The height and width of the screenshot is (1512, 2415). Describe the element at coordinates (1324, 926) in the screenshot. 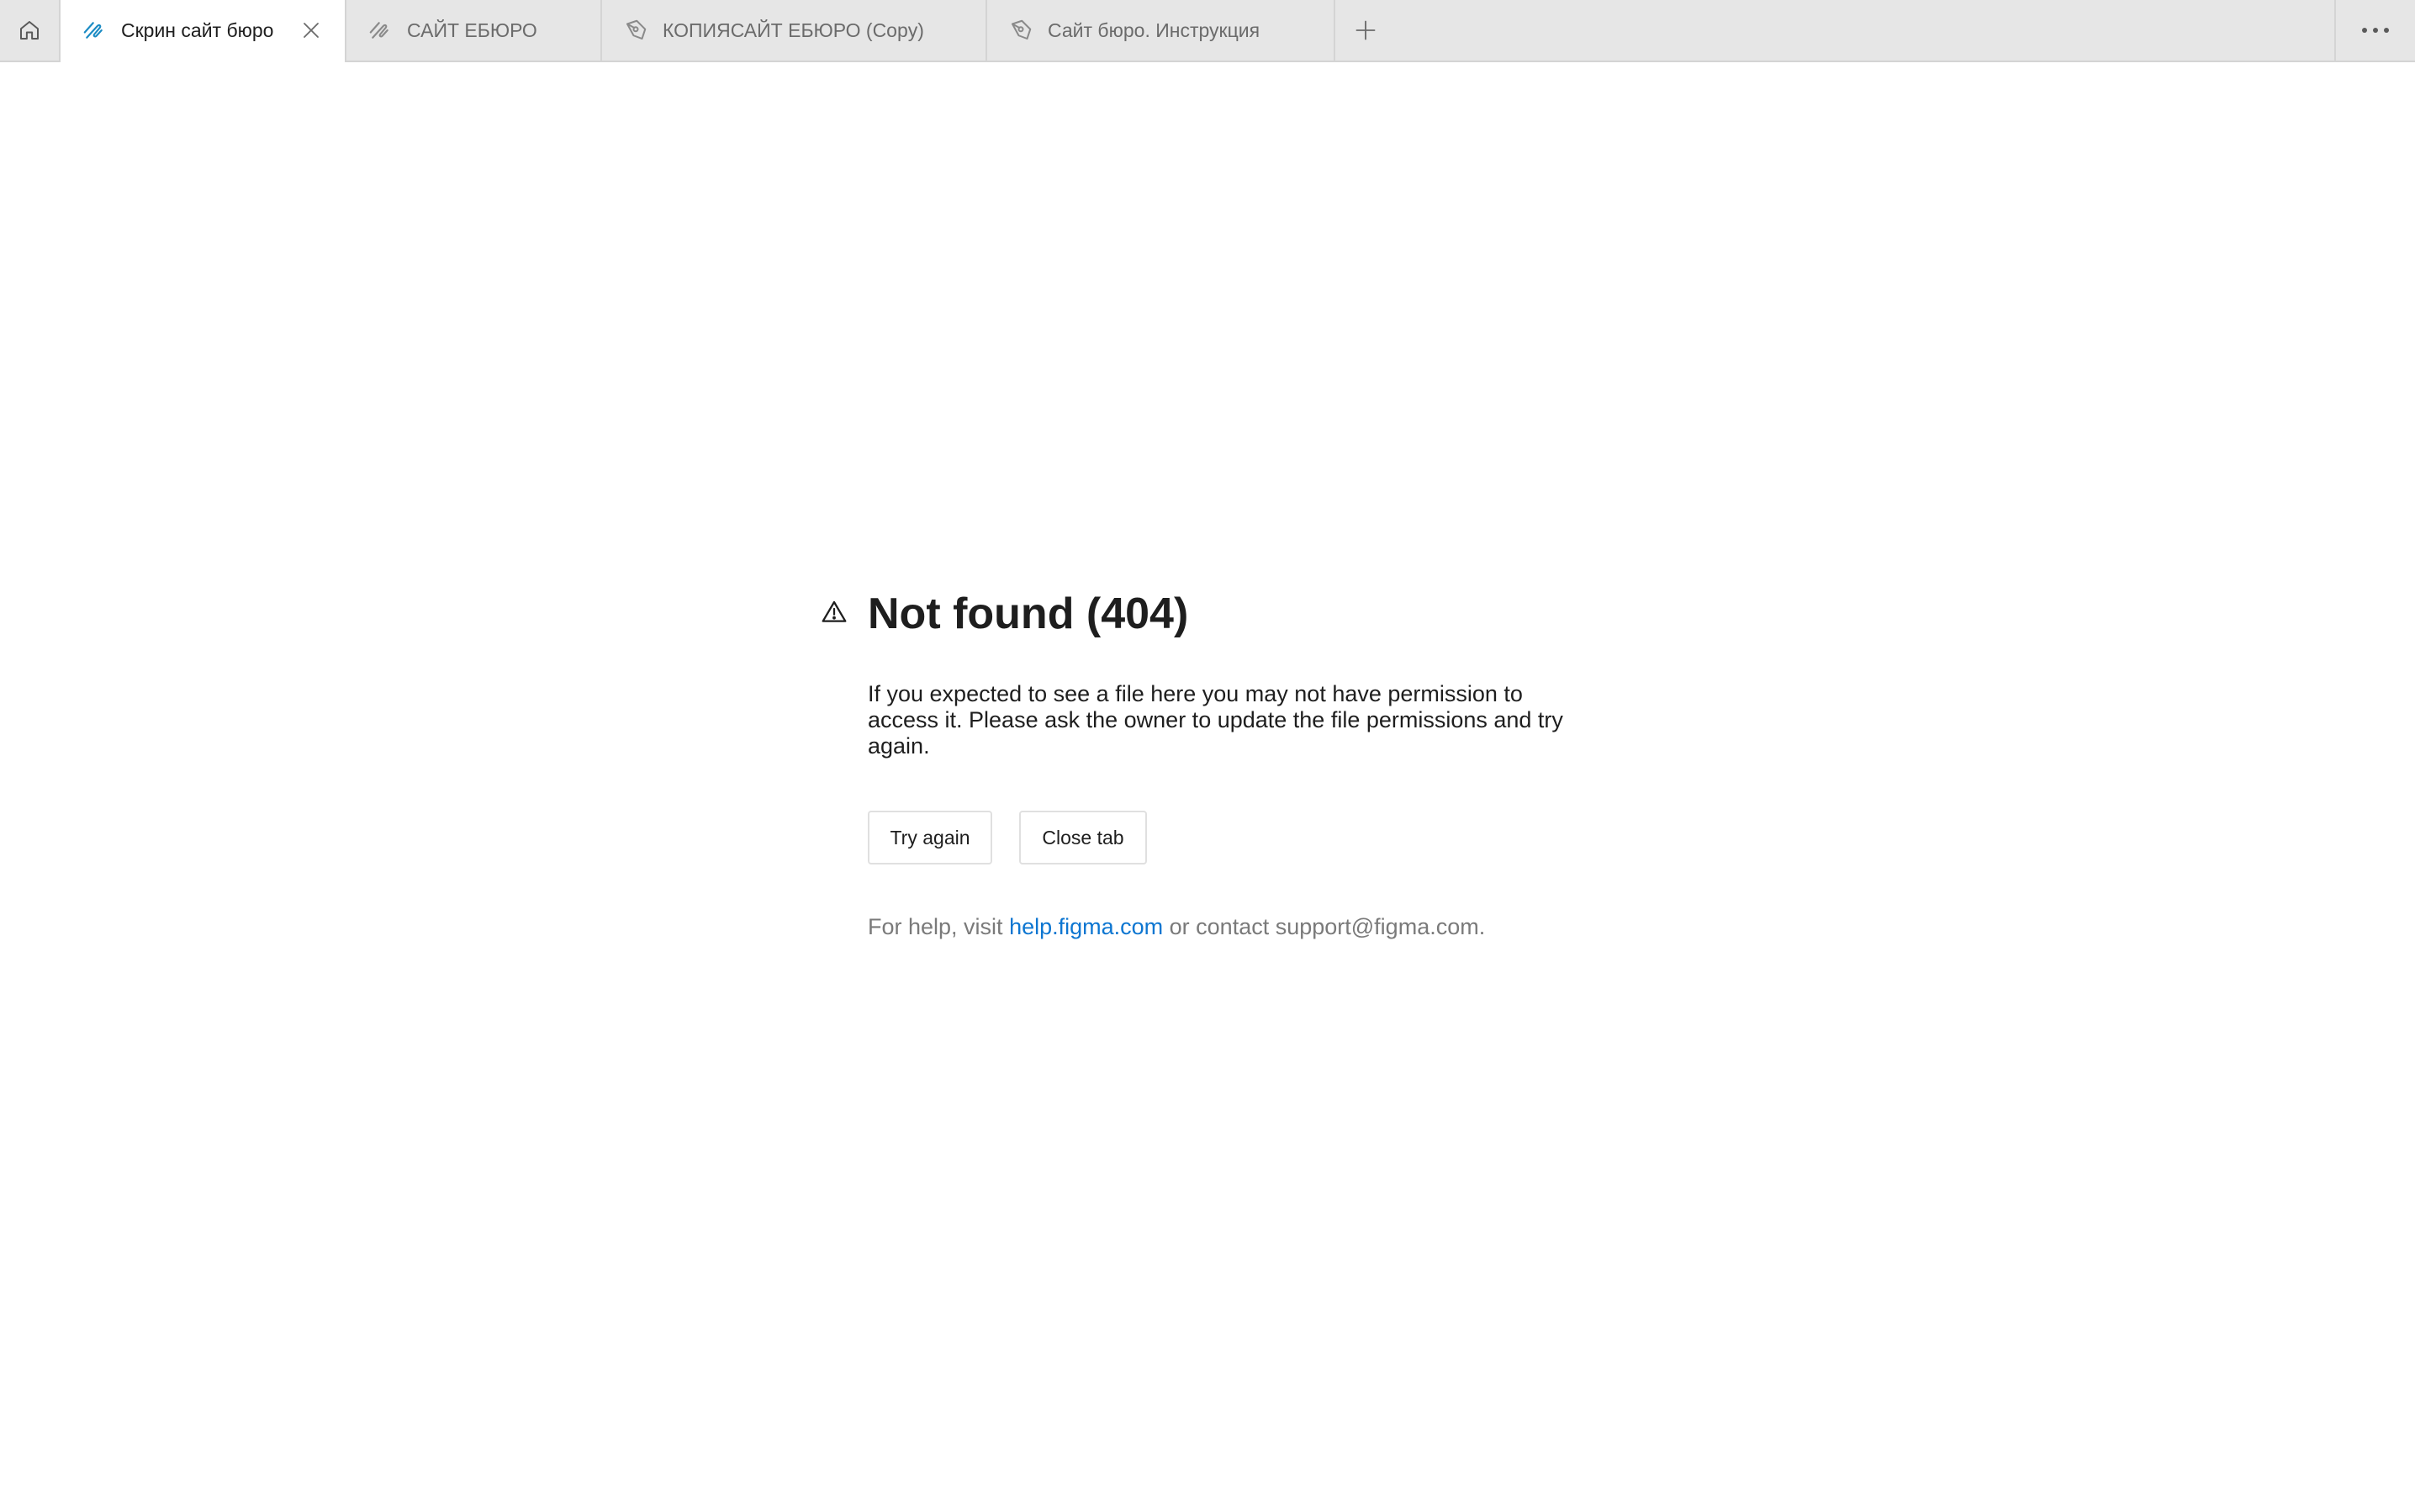

I see `help-suffix: or contact support@figma.com.` at that location.